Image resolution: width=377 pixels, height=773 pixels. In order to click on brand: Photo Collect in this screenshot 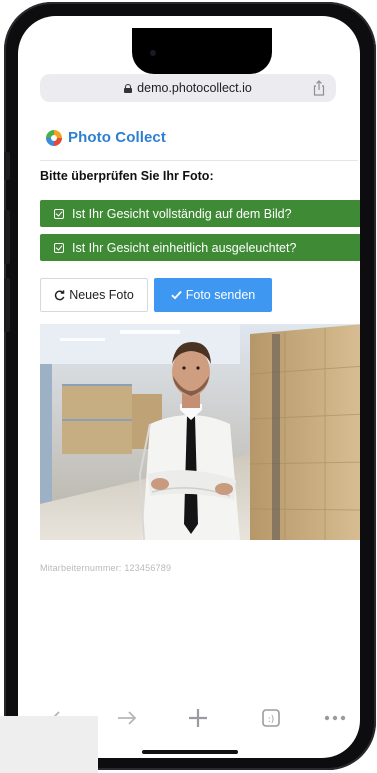, I will do `click(106, 137)`.